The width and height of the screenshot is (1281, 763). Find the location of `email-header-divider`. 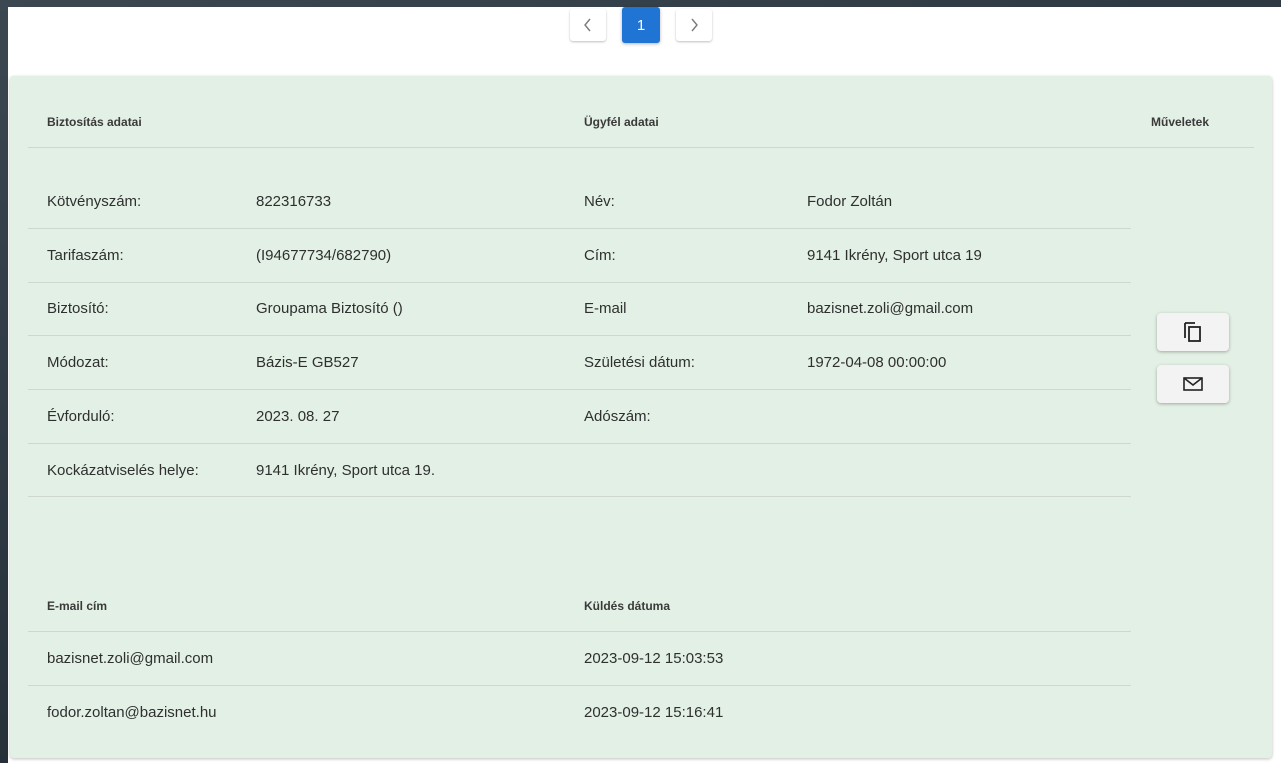

email-header-divider is located at coordinates (579, 631).